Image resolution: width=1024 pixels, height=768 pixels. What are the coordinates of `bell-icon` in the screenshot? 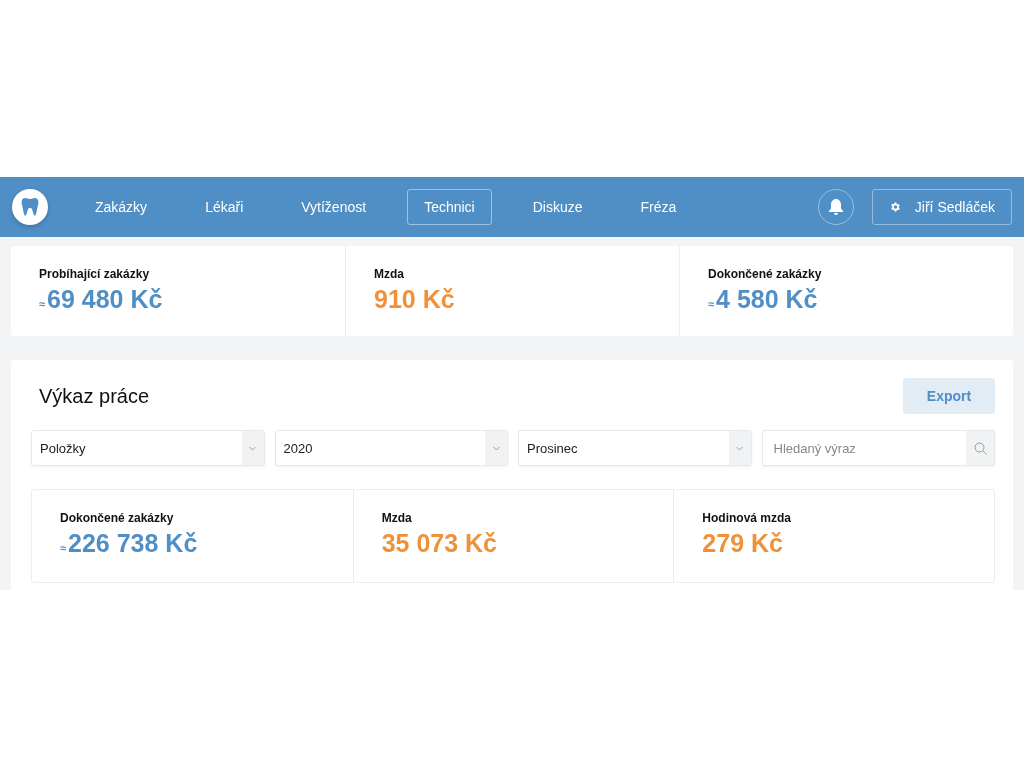 It's located at (835, 207).